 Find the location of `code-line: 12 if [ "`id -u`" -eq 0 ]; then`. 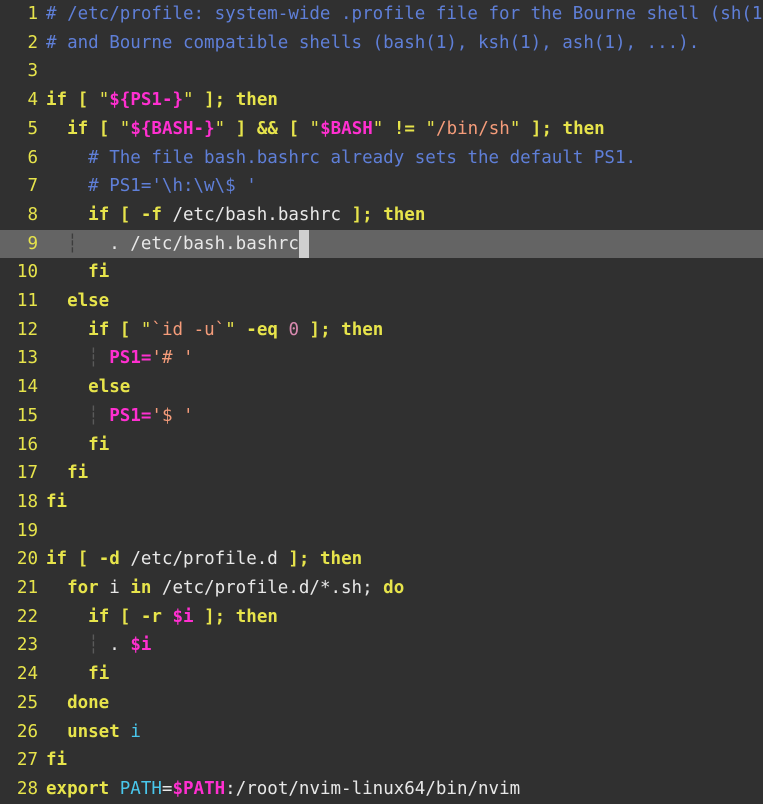

code-line: 12 if [ "`id -u`" -eq 0 ]; then is located at coordinates (381, 330).